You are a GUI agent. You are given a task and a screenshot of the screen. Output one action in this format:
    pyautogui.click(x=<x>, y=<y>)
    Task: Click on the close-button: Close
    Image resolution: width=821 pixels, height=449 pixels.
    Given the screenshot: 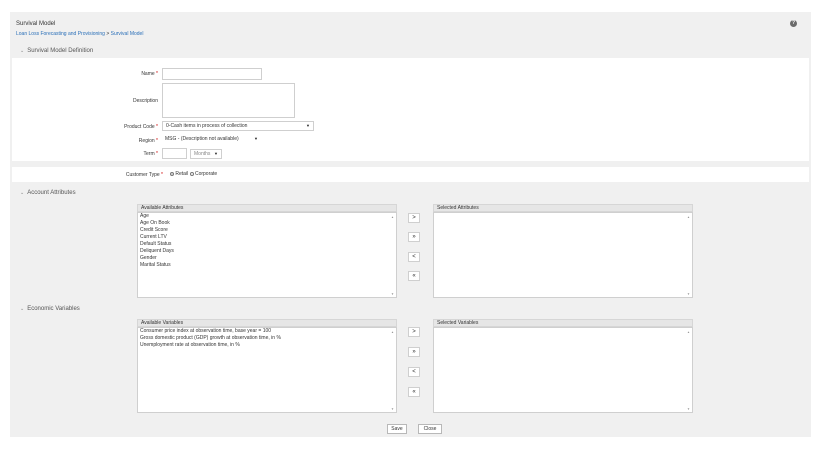 What is the action you would take?
    pyautogui.click(x=430, y=429)
    